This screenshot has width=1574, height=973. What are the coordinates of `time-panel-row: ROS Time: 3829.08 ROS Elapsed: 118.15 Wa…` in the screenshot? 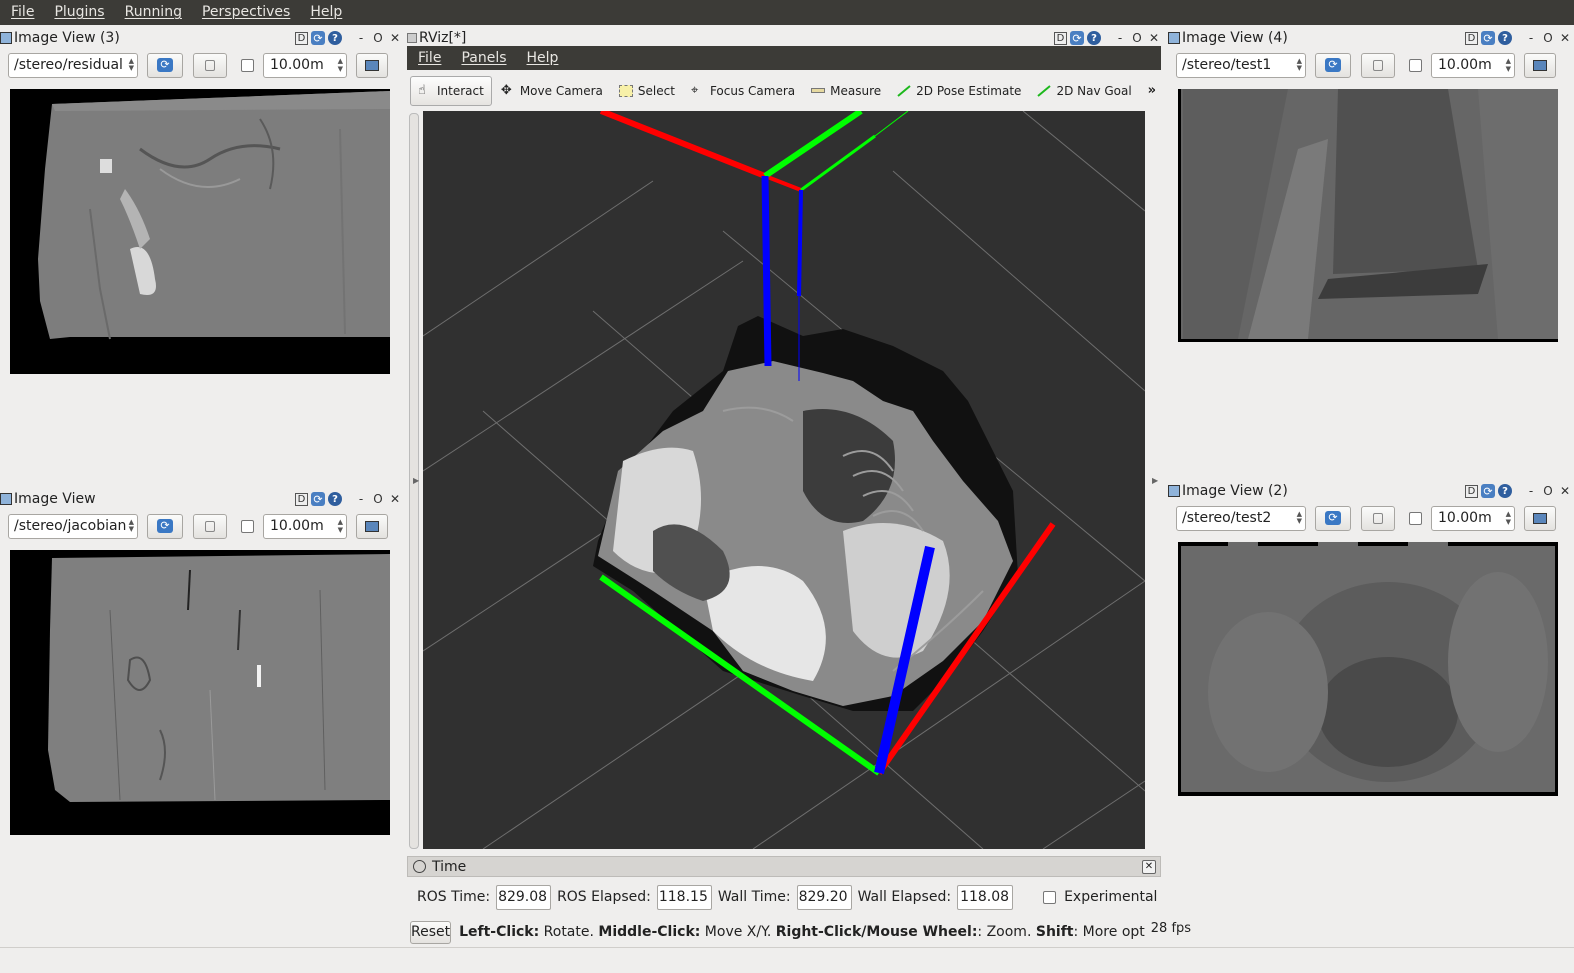 It's located at (784, 897).